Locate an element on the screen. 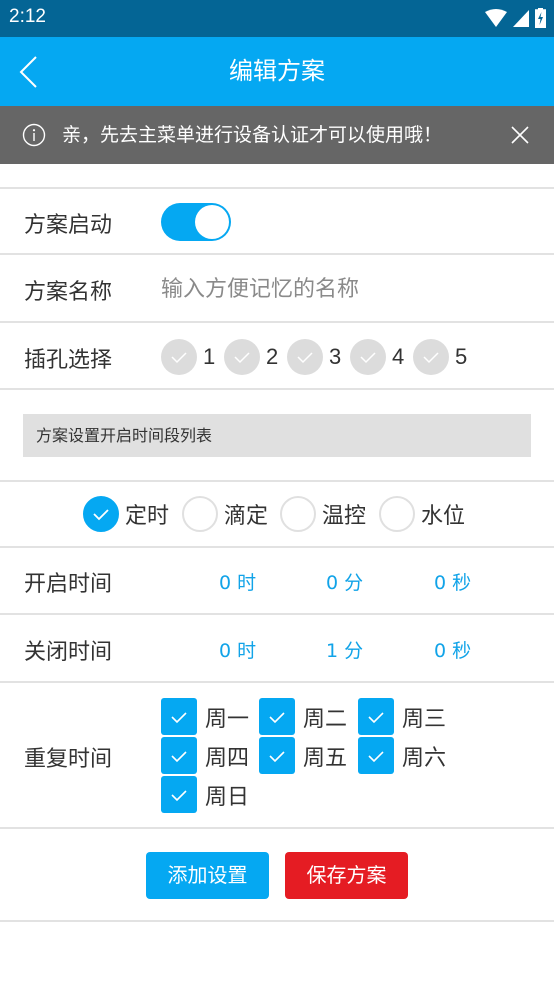 This screenshot has width=554, height=984. wifi-icon is located at coordinates (496, 18).